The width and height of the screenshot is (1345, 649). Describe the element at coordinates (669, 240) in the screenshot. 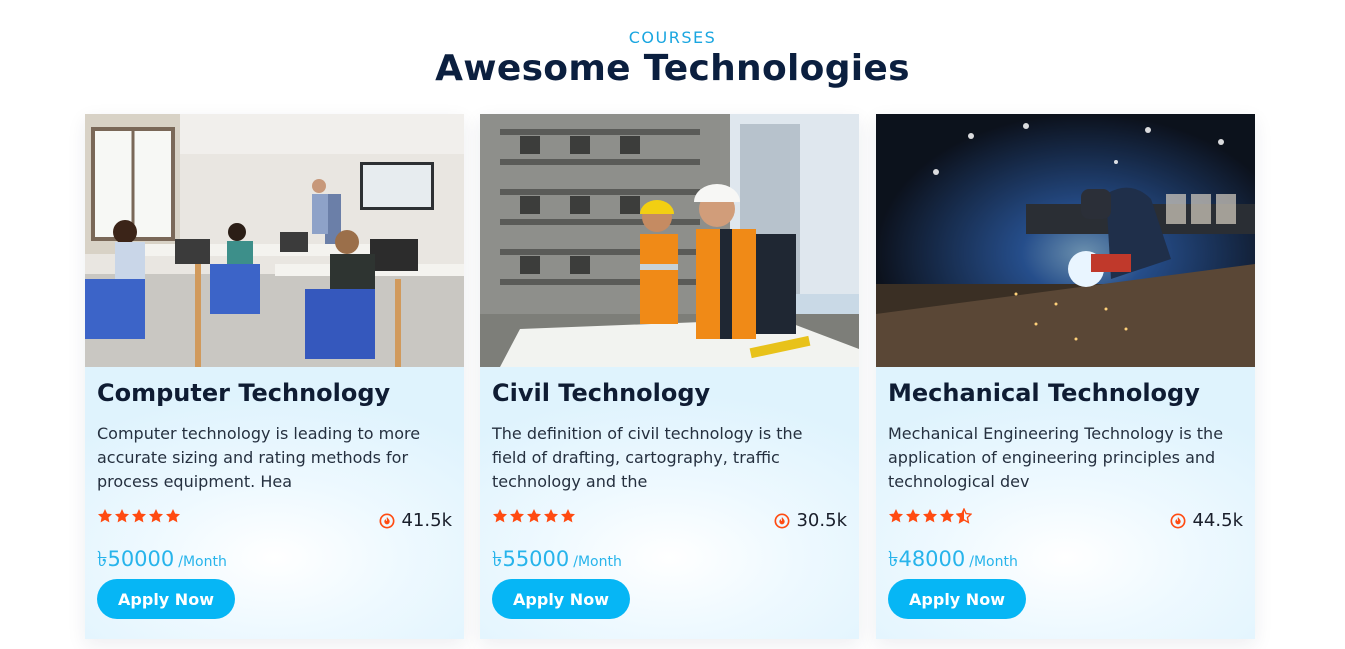

I see `course-image-construction` at that location.